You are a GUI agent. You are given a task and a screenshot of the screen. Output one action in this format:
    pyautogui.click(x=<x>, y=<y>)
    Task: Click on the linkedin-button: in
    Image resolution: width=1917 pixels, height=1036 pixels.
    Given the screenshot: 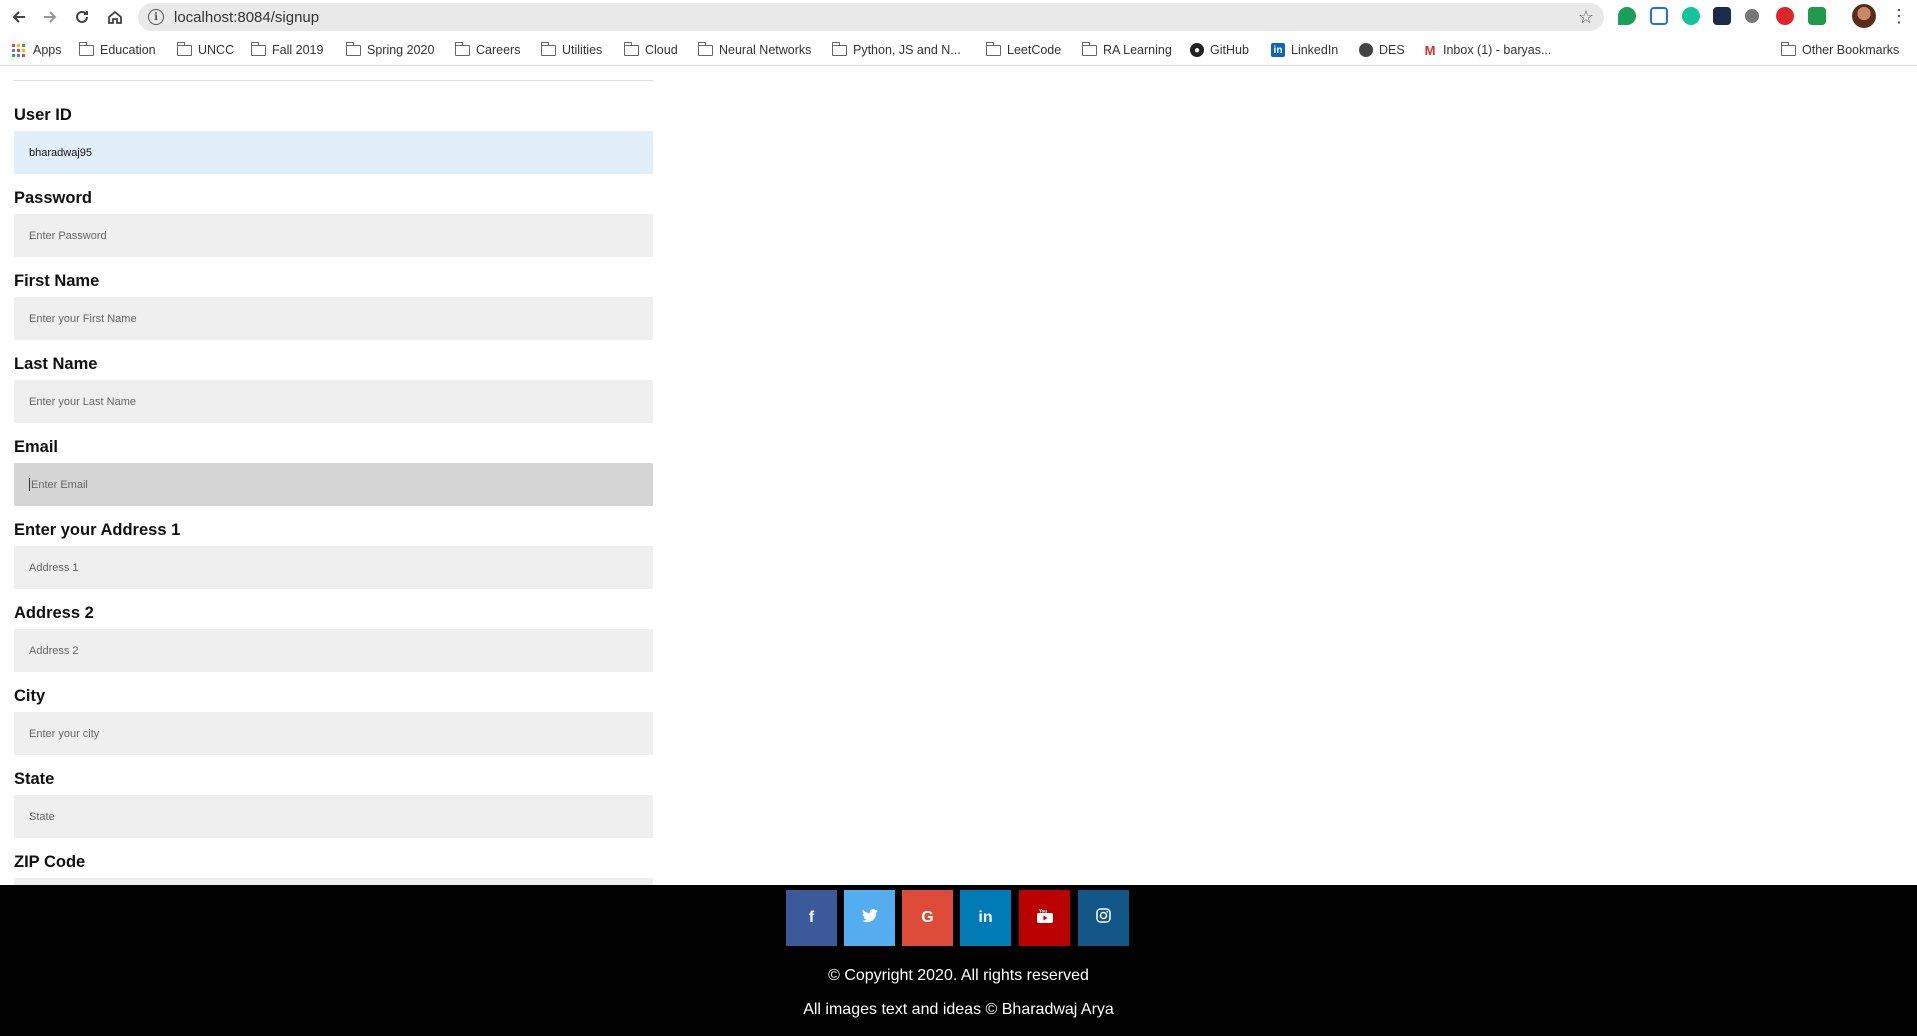 What is the action you would take?
    pyautogui.click(x=985, y=918)
    